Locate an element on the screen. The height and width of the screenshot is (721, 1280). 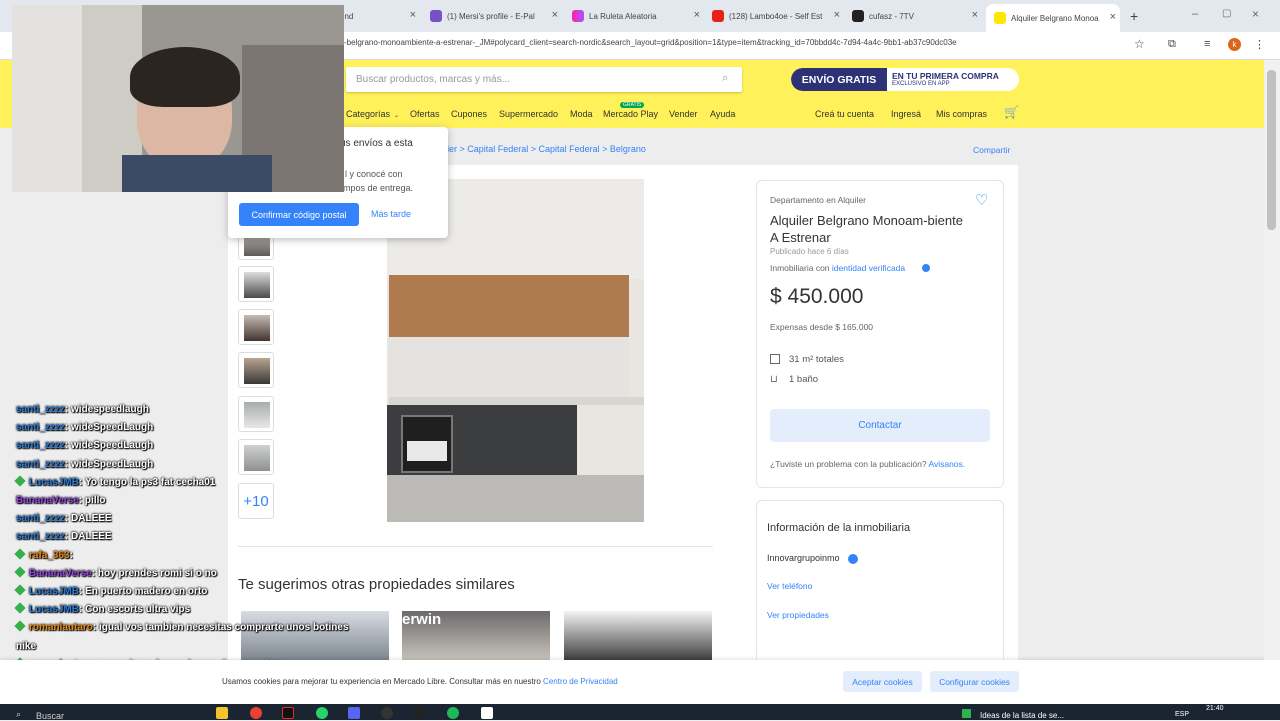
cart-icon: 🛒 is located at coordinates (1011, 112).